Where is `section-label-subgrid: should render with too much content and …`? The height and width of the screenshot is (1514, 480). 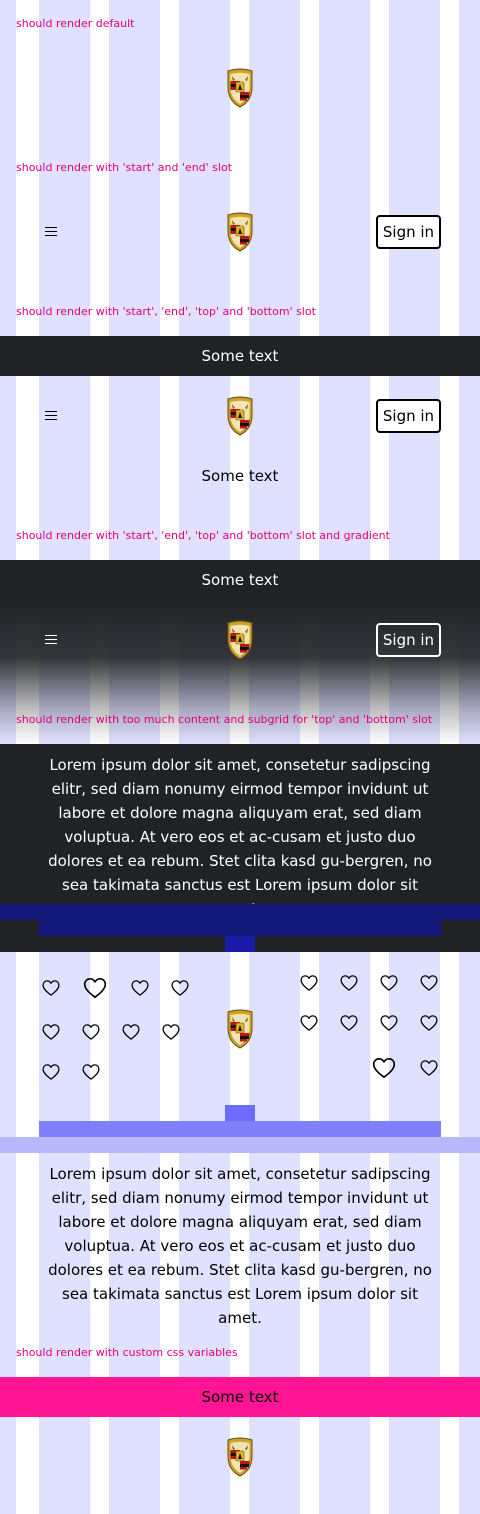
section-label-subgrid: should render with too much content and … is located at coordinates (224, 719).